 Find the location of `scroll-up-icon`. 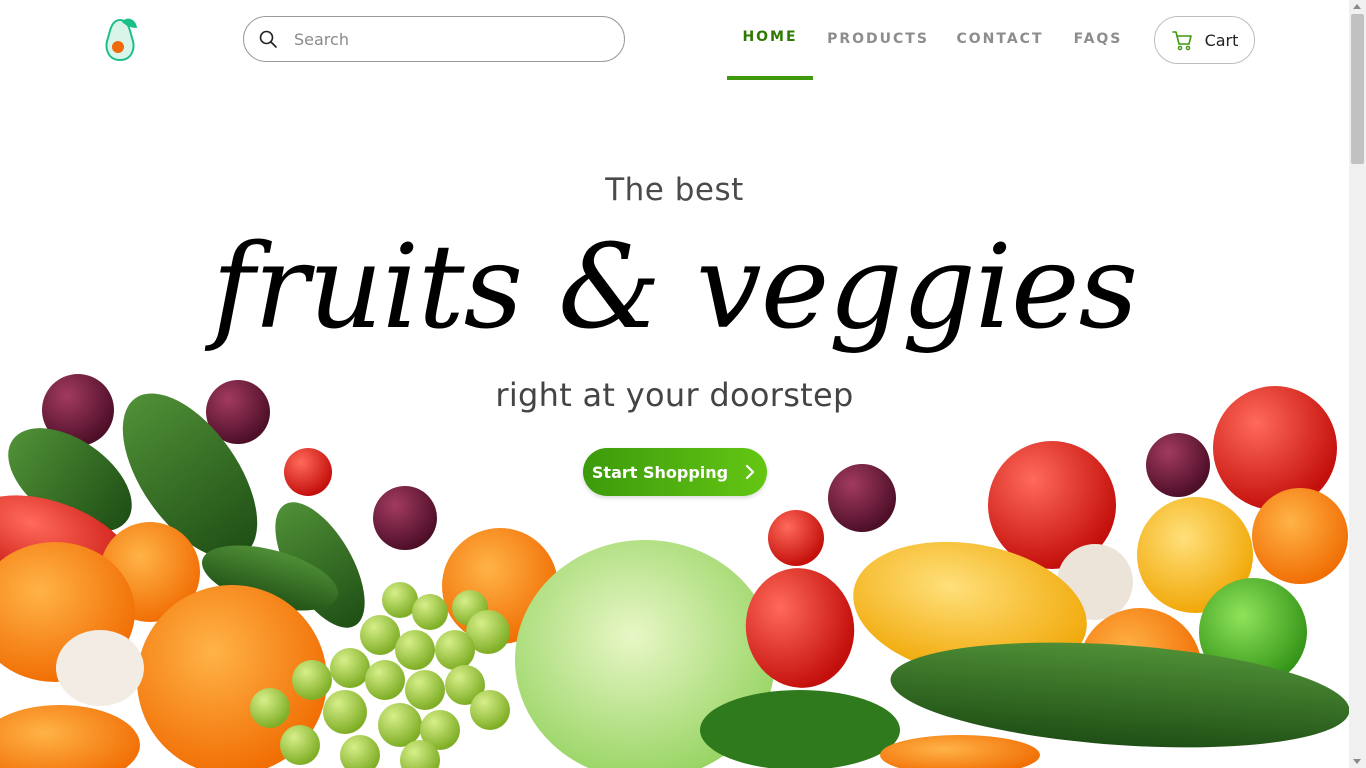

scroll-up-icon is located at coordinates (1357, 6).